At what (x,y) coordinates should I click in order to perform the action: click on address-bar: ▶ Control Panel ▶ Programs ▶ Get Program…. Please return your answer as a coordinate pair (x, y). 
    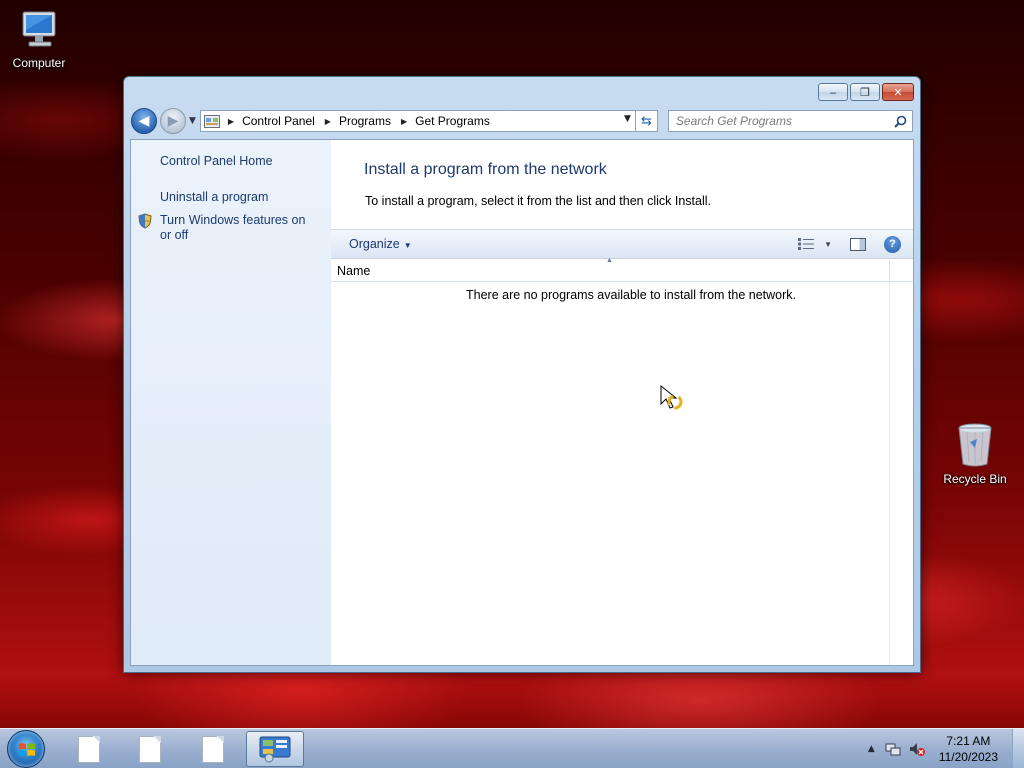
    Looking at the image, I should click on (417, 121).